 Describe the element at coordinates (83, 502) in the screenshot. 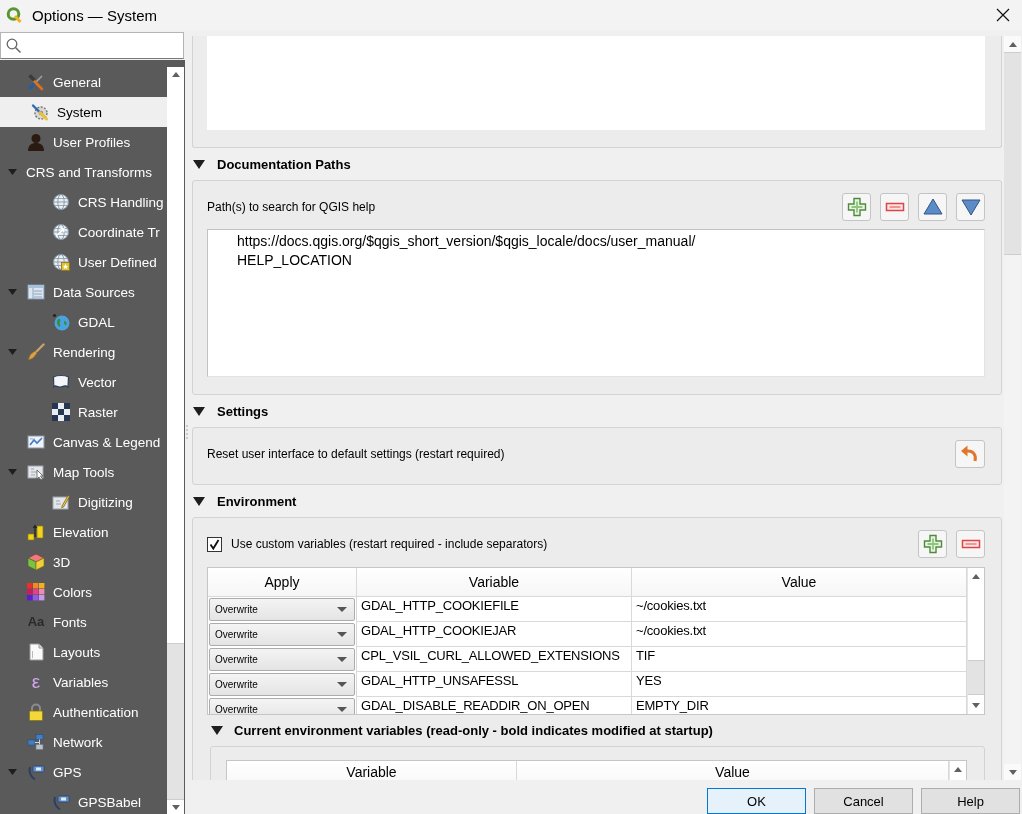

I see `sidebar-item: Digitizing` at that location.